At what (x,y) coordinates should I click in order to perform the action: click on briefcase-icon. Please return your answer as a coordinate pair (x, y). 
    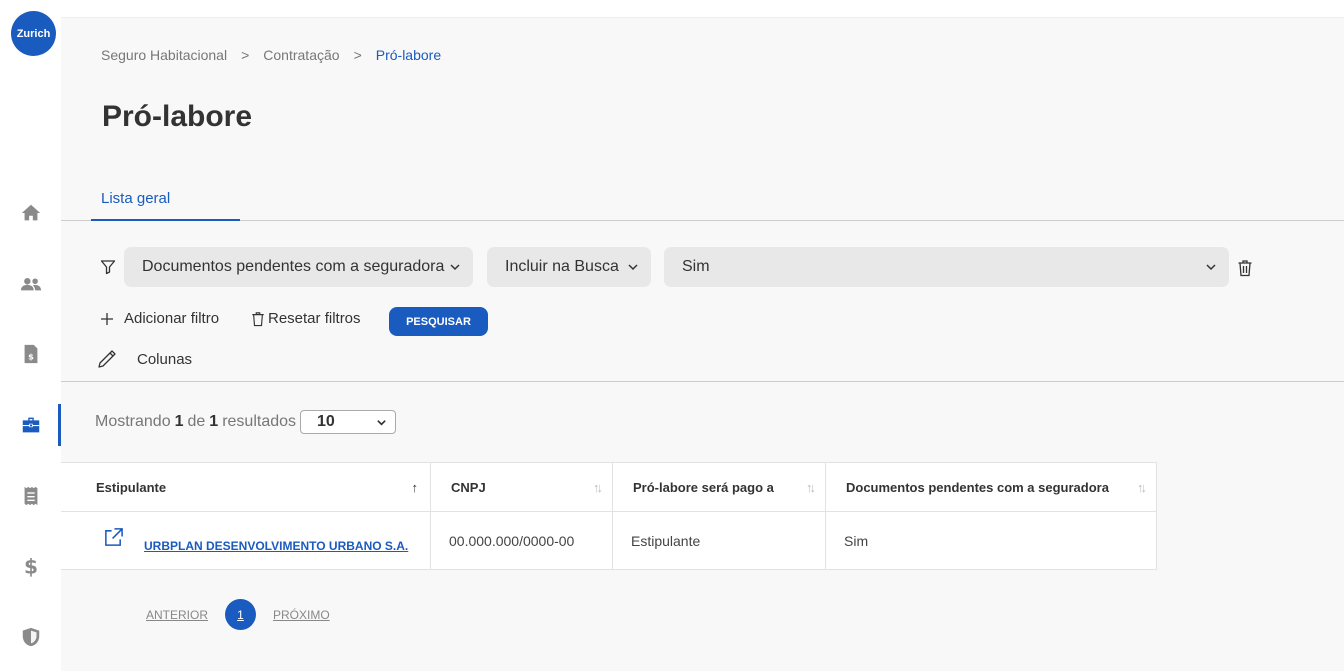
    Looking at the image, I should click on (30, 425).